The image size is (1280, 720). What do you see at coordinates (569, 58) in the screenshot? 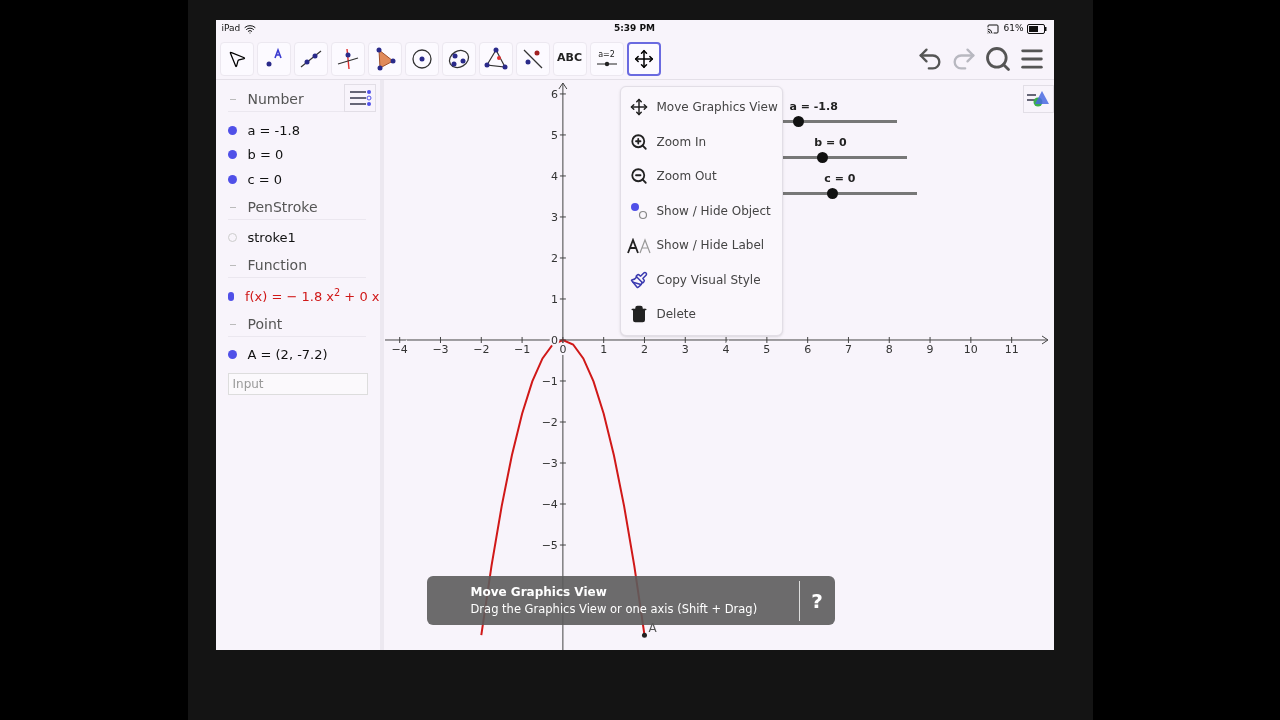
I see `tool-button: ABC` at bounding box center [569, 58].